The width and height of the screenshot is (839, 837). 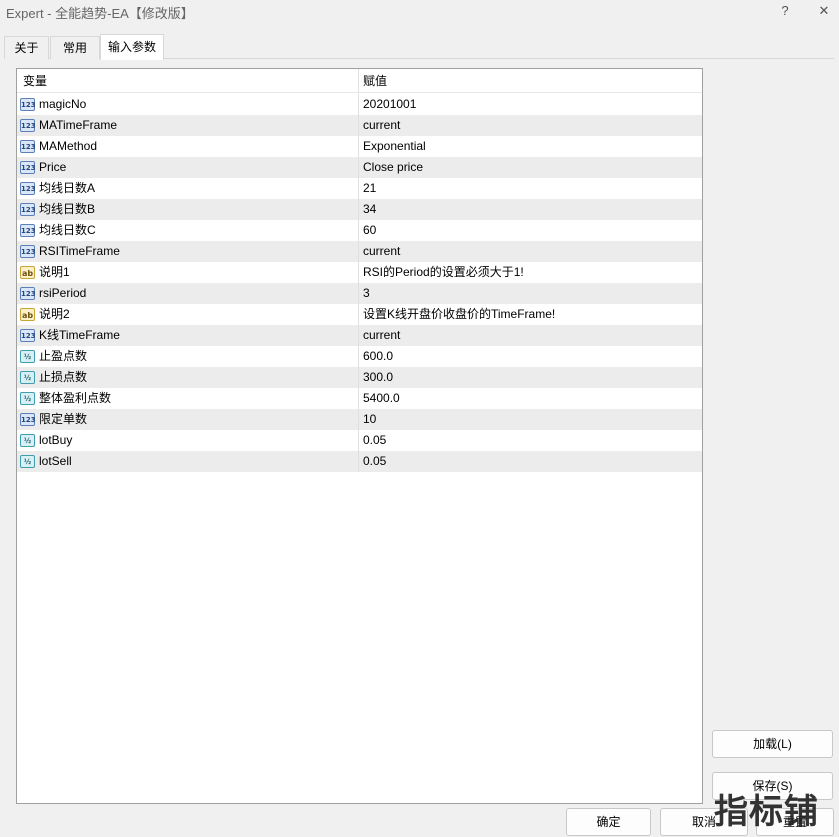 What do you see at coordinates (188, 146) in the screenshot?
I see `parameter-name-cell: 123 MAMethod` at bounding box center [188, 146].